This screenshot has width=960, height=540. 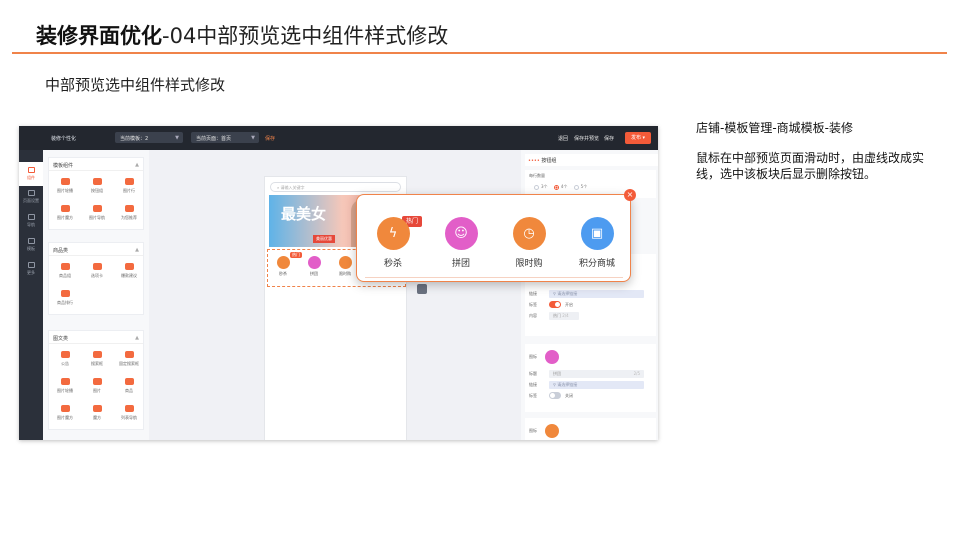 What do you see at coordinates (61, 251) in the screenshot?
I see `widget-group-title: 商品类` at bounding box center [61, 251].